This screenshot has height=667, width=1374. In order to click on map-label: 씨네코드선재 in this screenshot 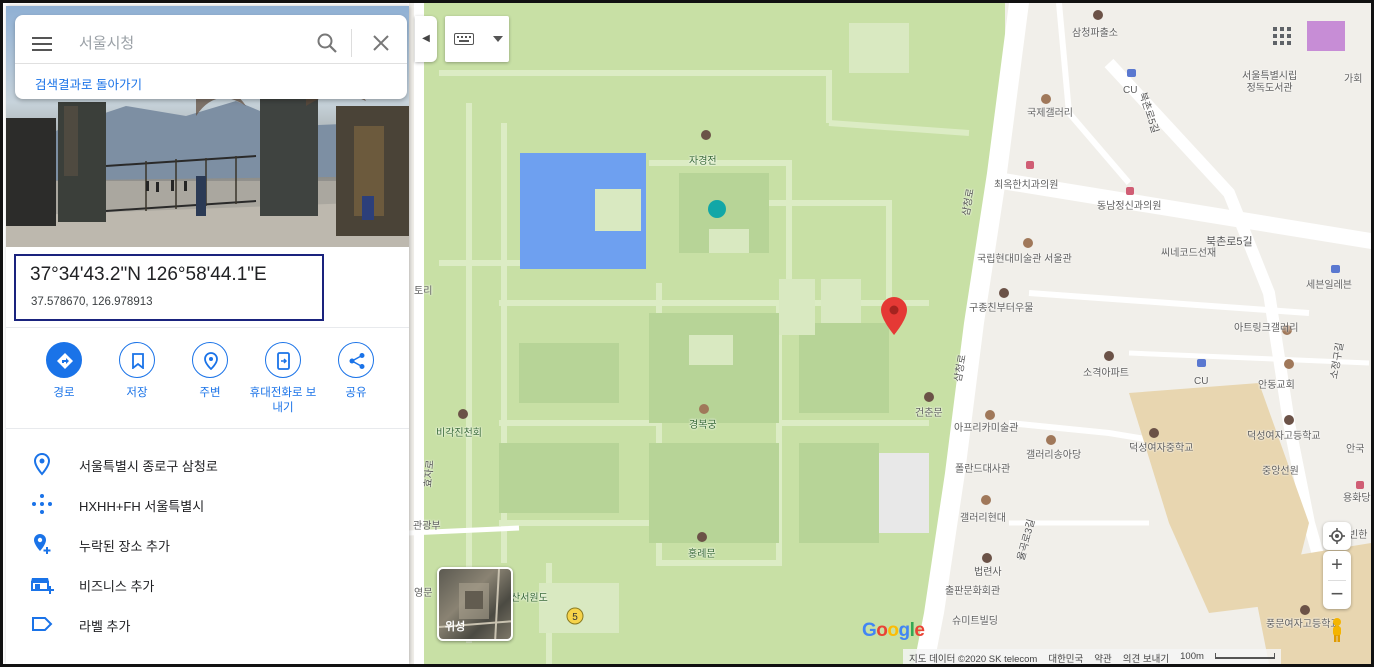, I will do `click(1188, 254)`.